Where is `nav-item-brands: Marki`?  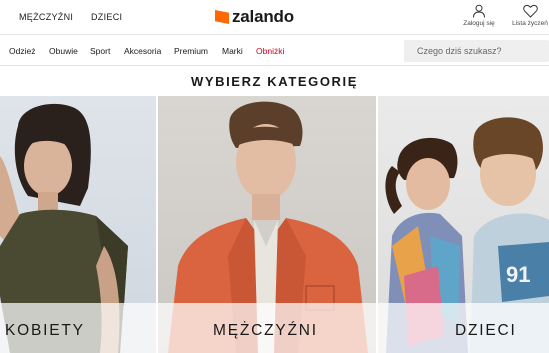
nav-item-brands: Marki is located at coordinates (232, 51).